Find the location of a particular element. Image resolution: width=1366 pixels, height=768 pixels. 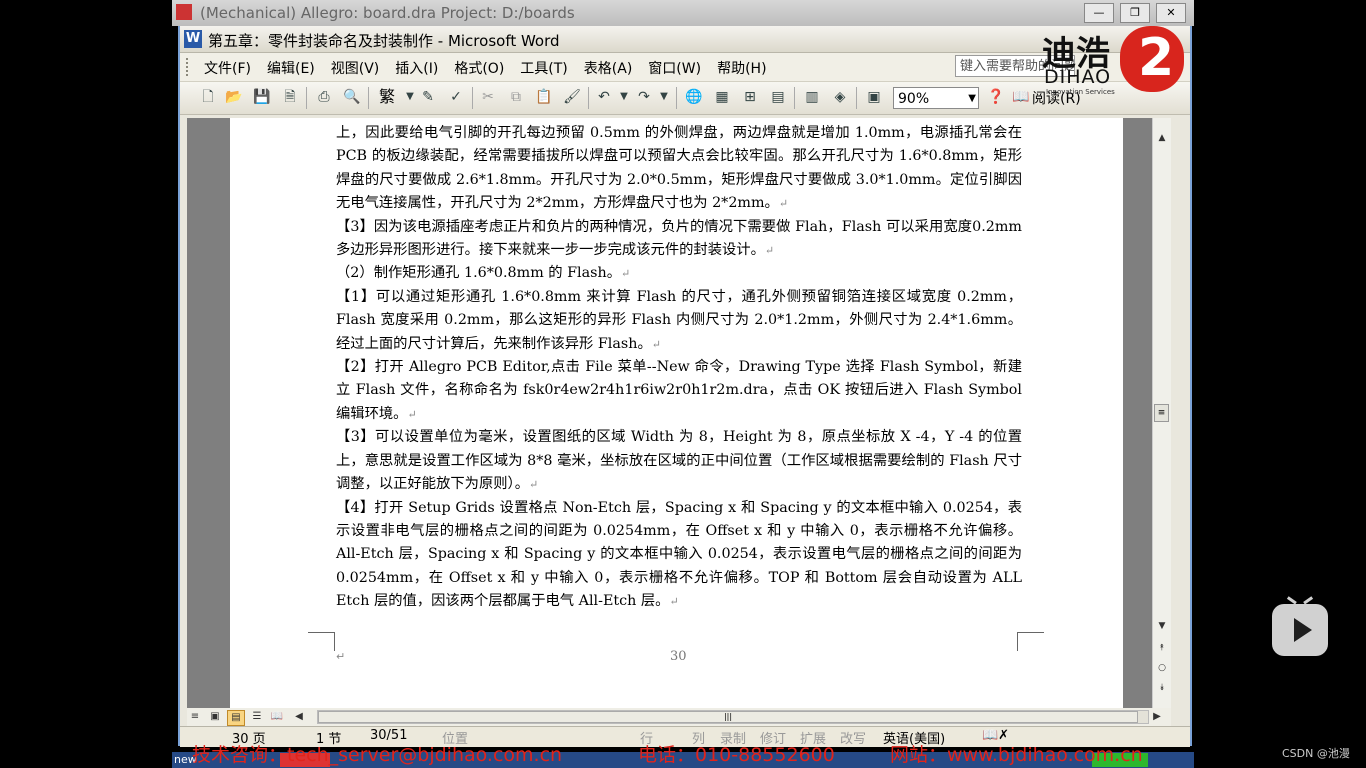

scroll-left-icon: ◀ is located at coordinates (299, 717).